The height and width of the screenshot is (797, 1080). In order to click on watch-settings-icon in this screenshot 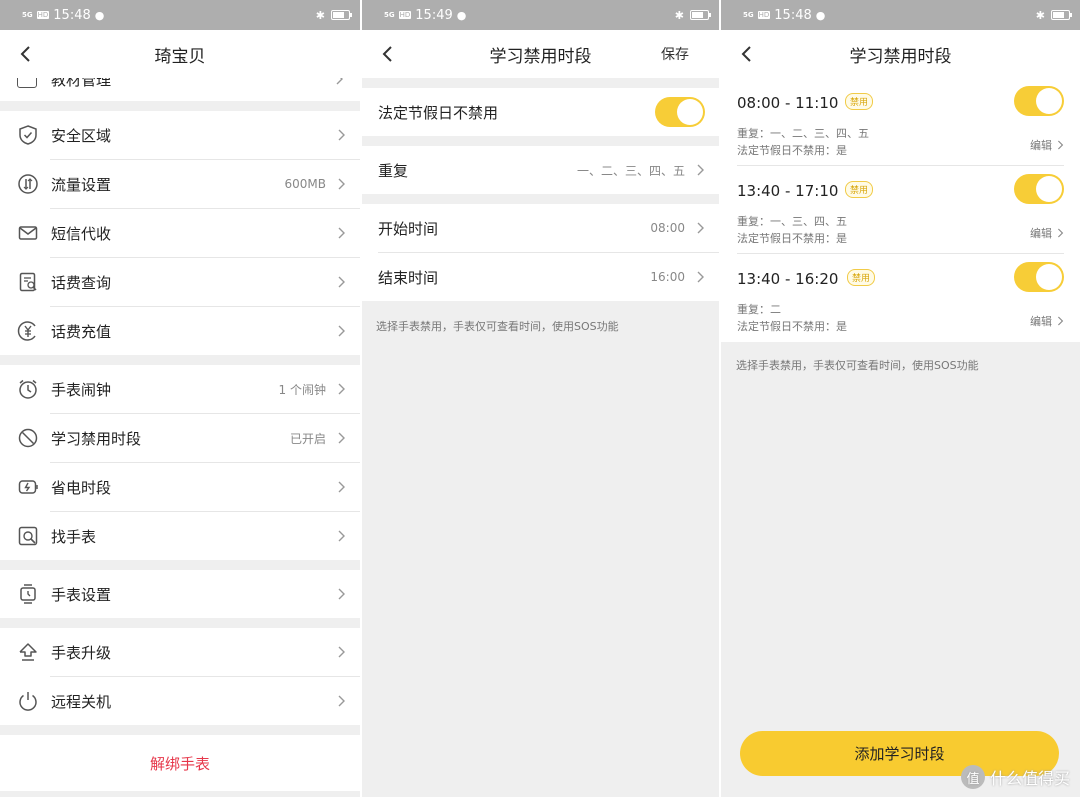, I will do `click(28, 594)`.